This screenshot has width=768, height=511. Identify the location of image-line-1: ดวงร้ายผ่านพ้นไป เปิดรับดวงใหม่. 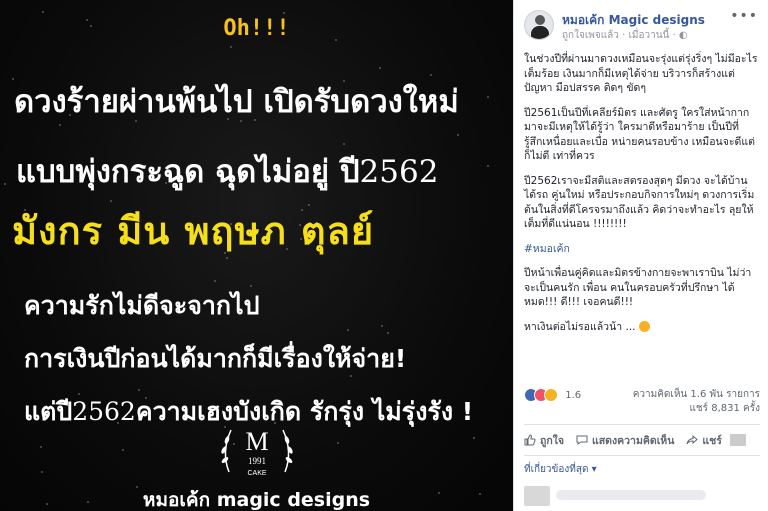
(236, 102).